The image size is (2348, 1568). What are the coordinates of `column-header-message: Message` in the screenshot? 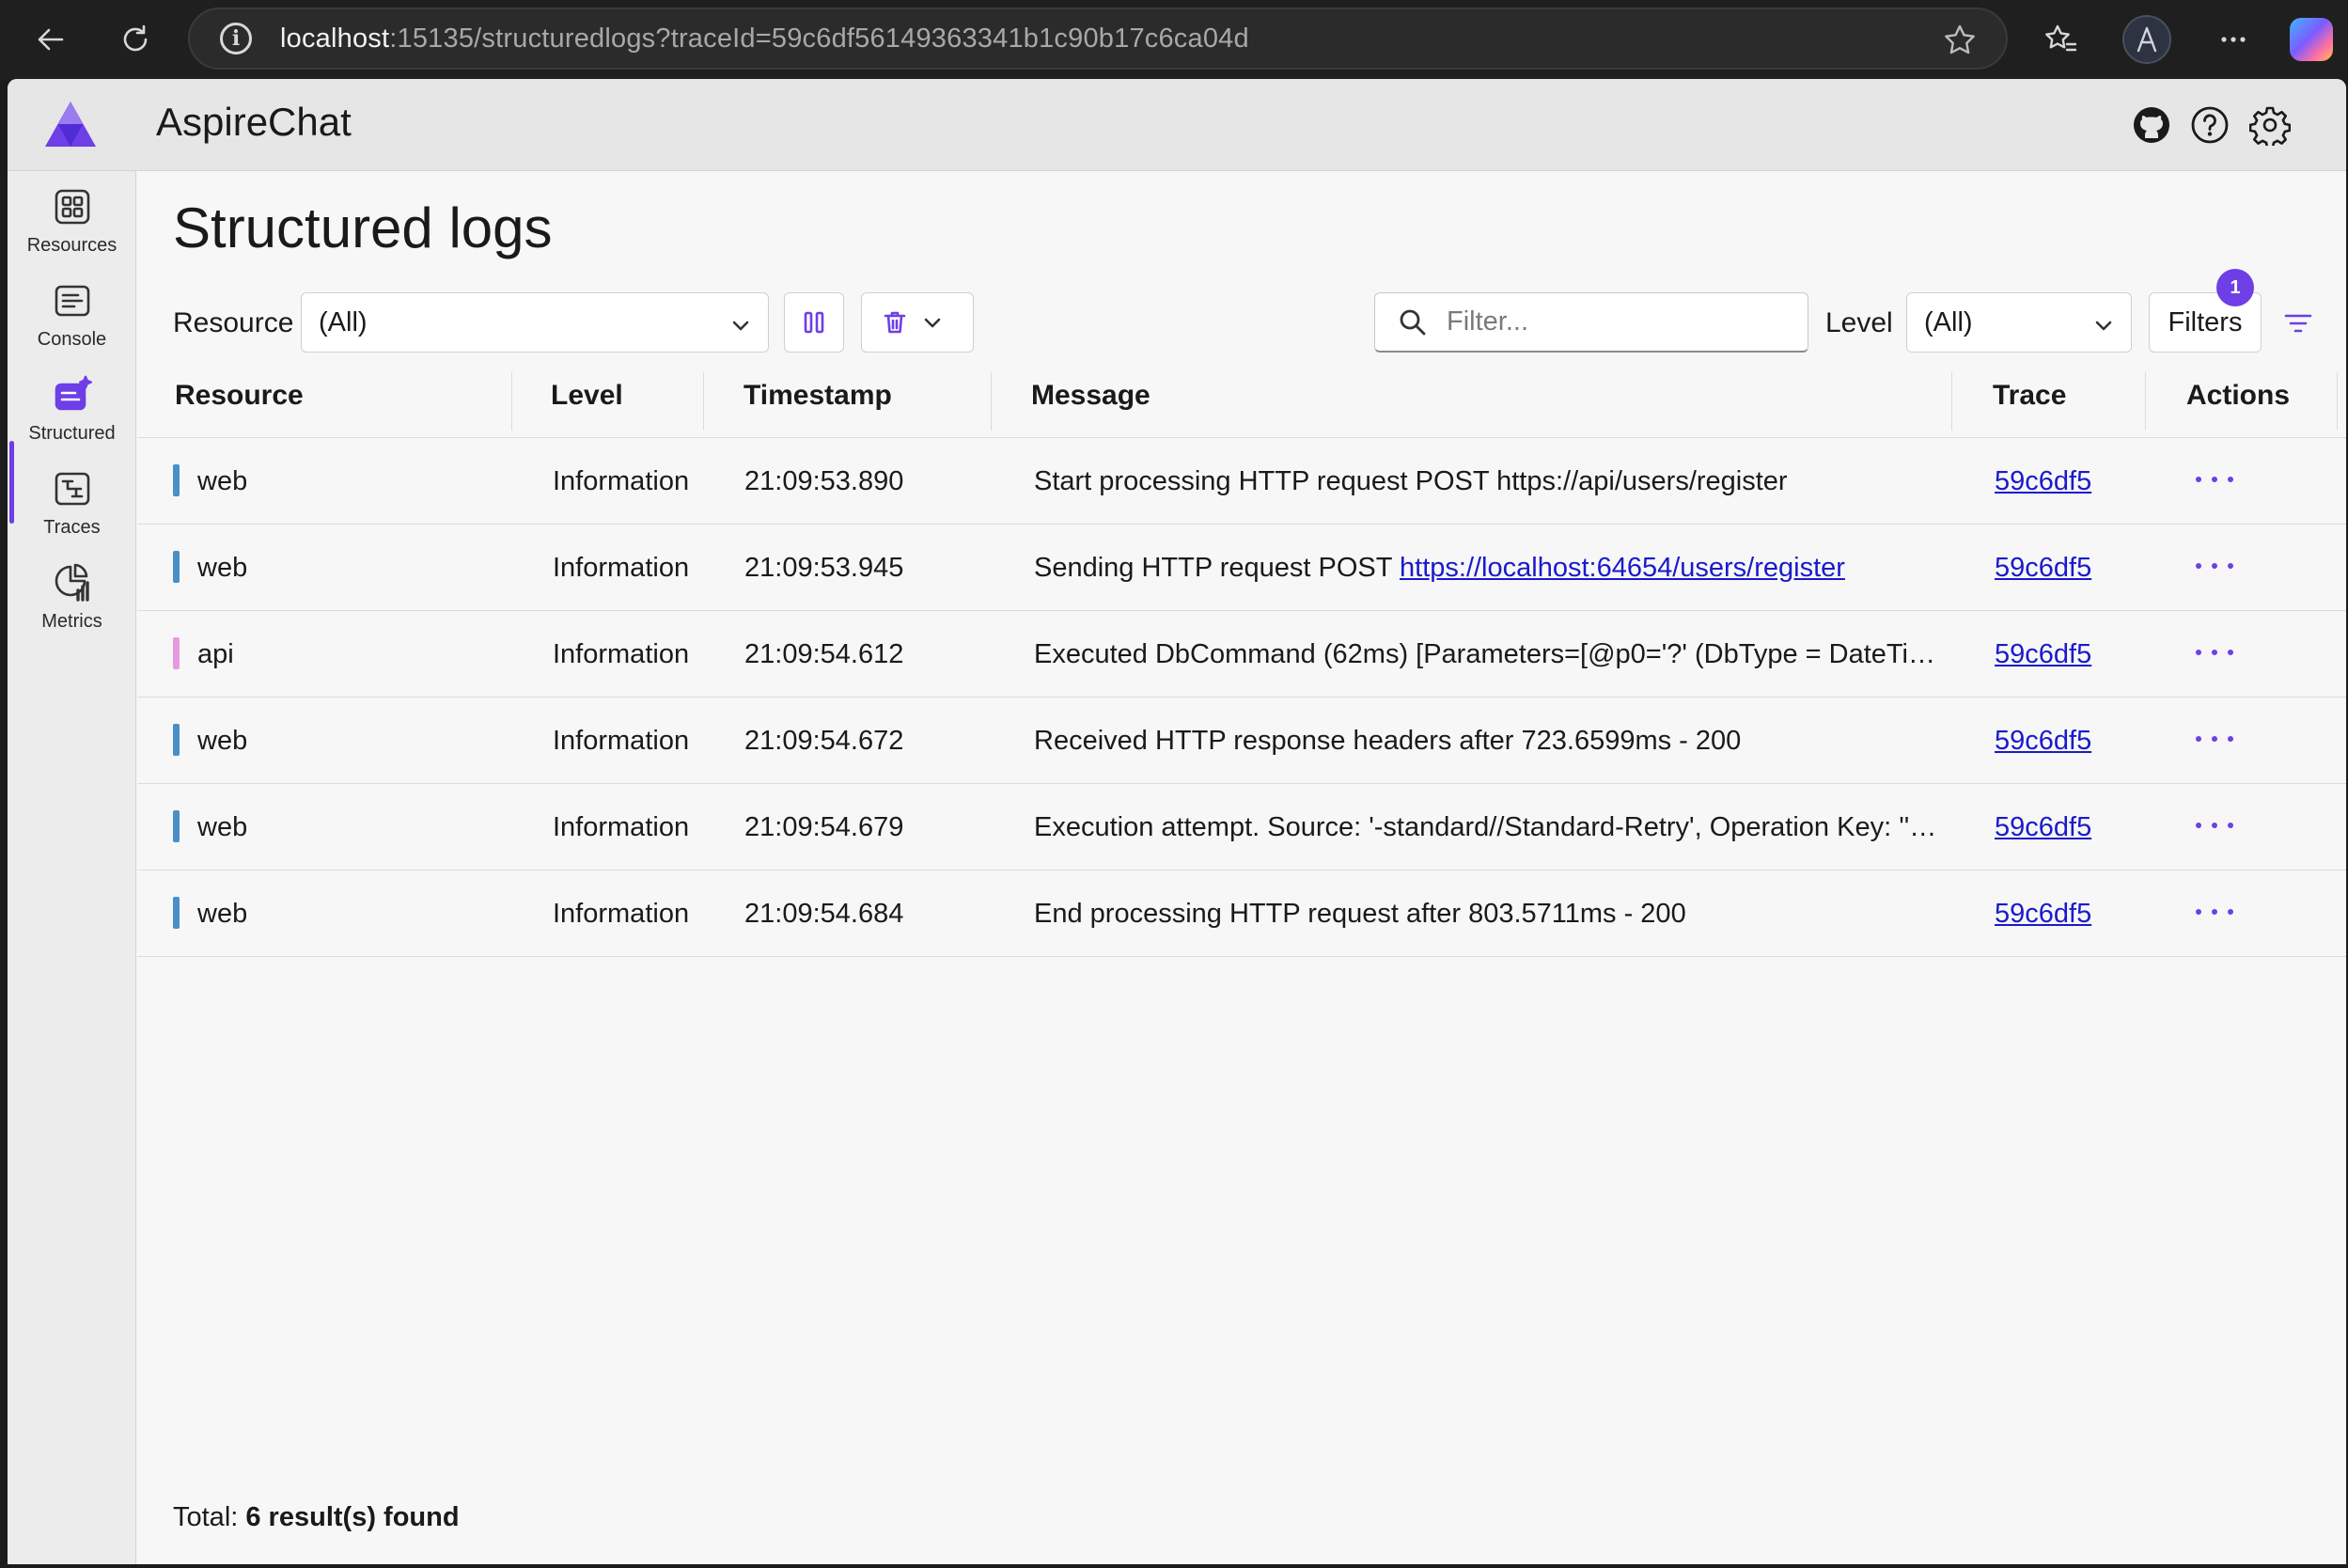 It's located at (1091, 396).